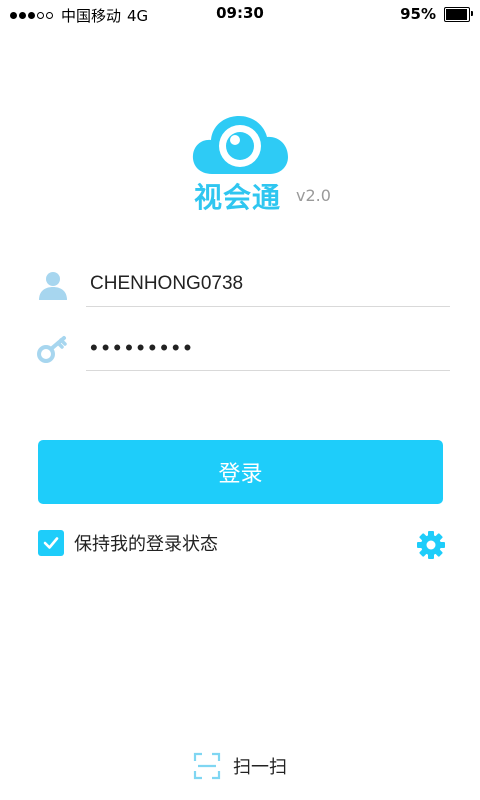  What do you see at coordinates (238, 197) in the screenshot?
I see `app-name: 视会通` at bounding box center [238, 197].